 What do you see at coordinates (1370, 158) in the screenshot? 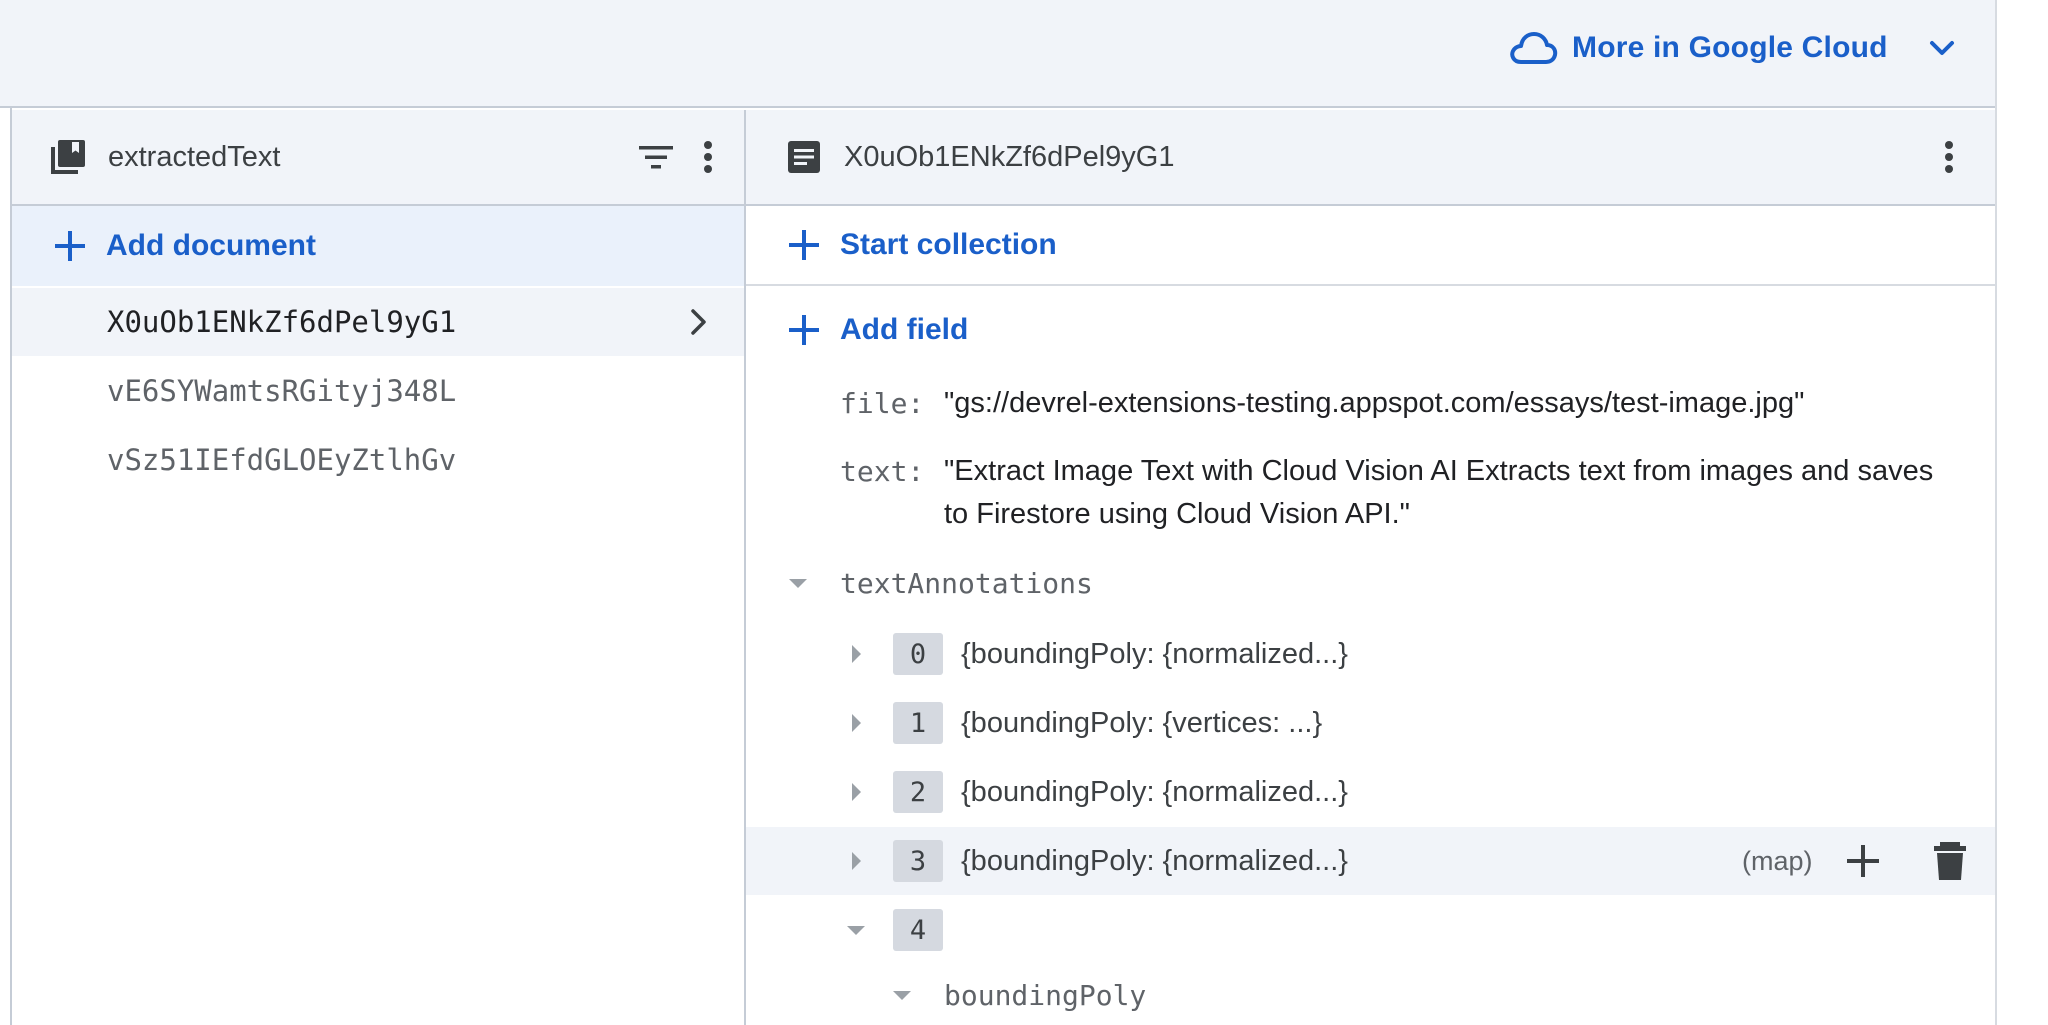
I see `document-panel-header: X0uOb1ENkZf6dPel9yG1` at bounding box center [1370, 158].